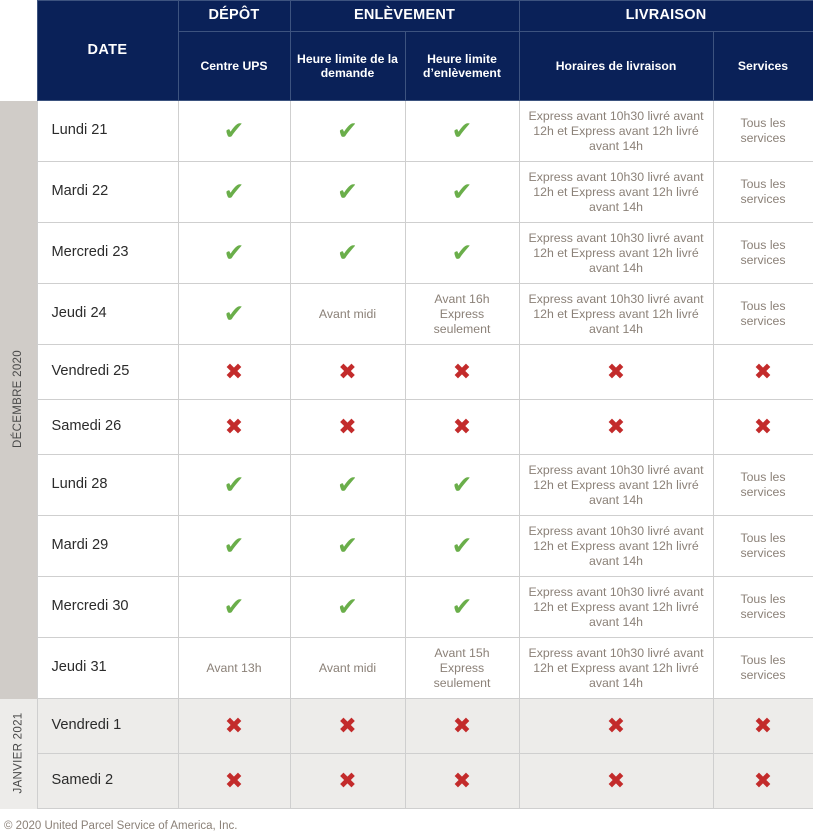 The image size is (813, 836). I want to click on cell-centre-ups: ✖, so click(234, 726).